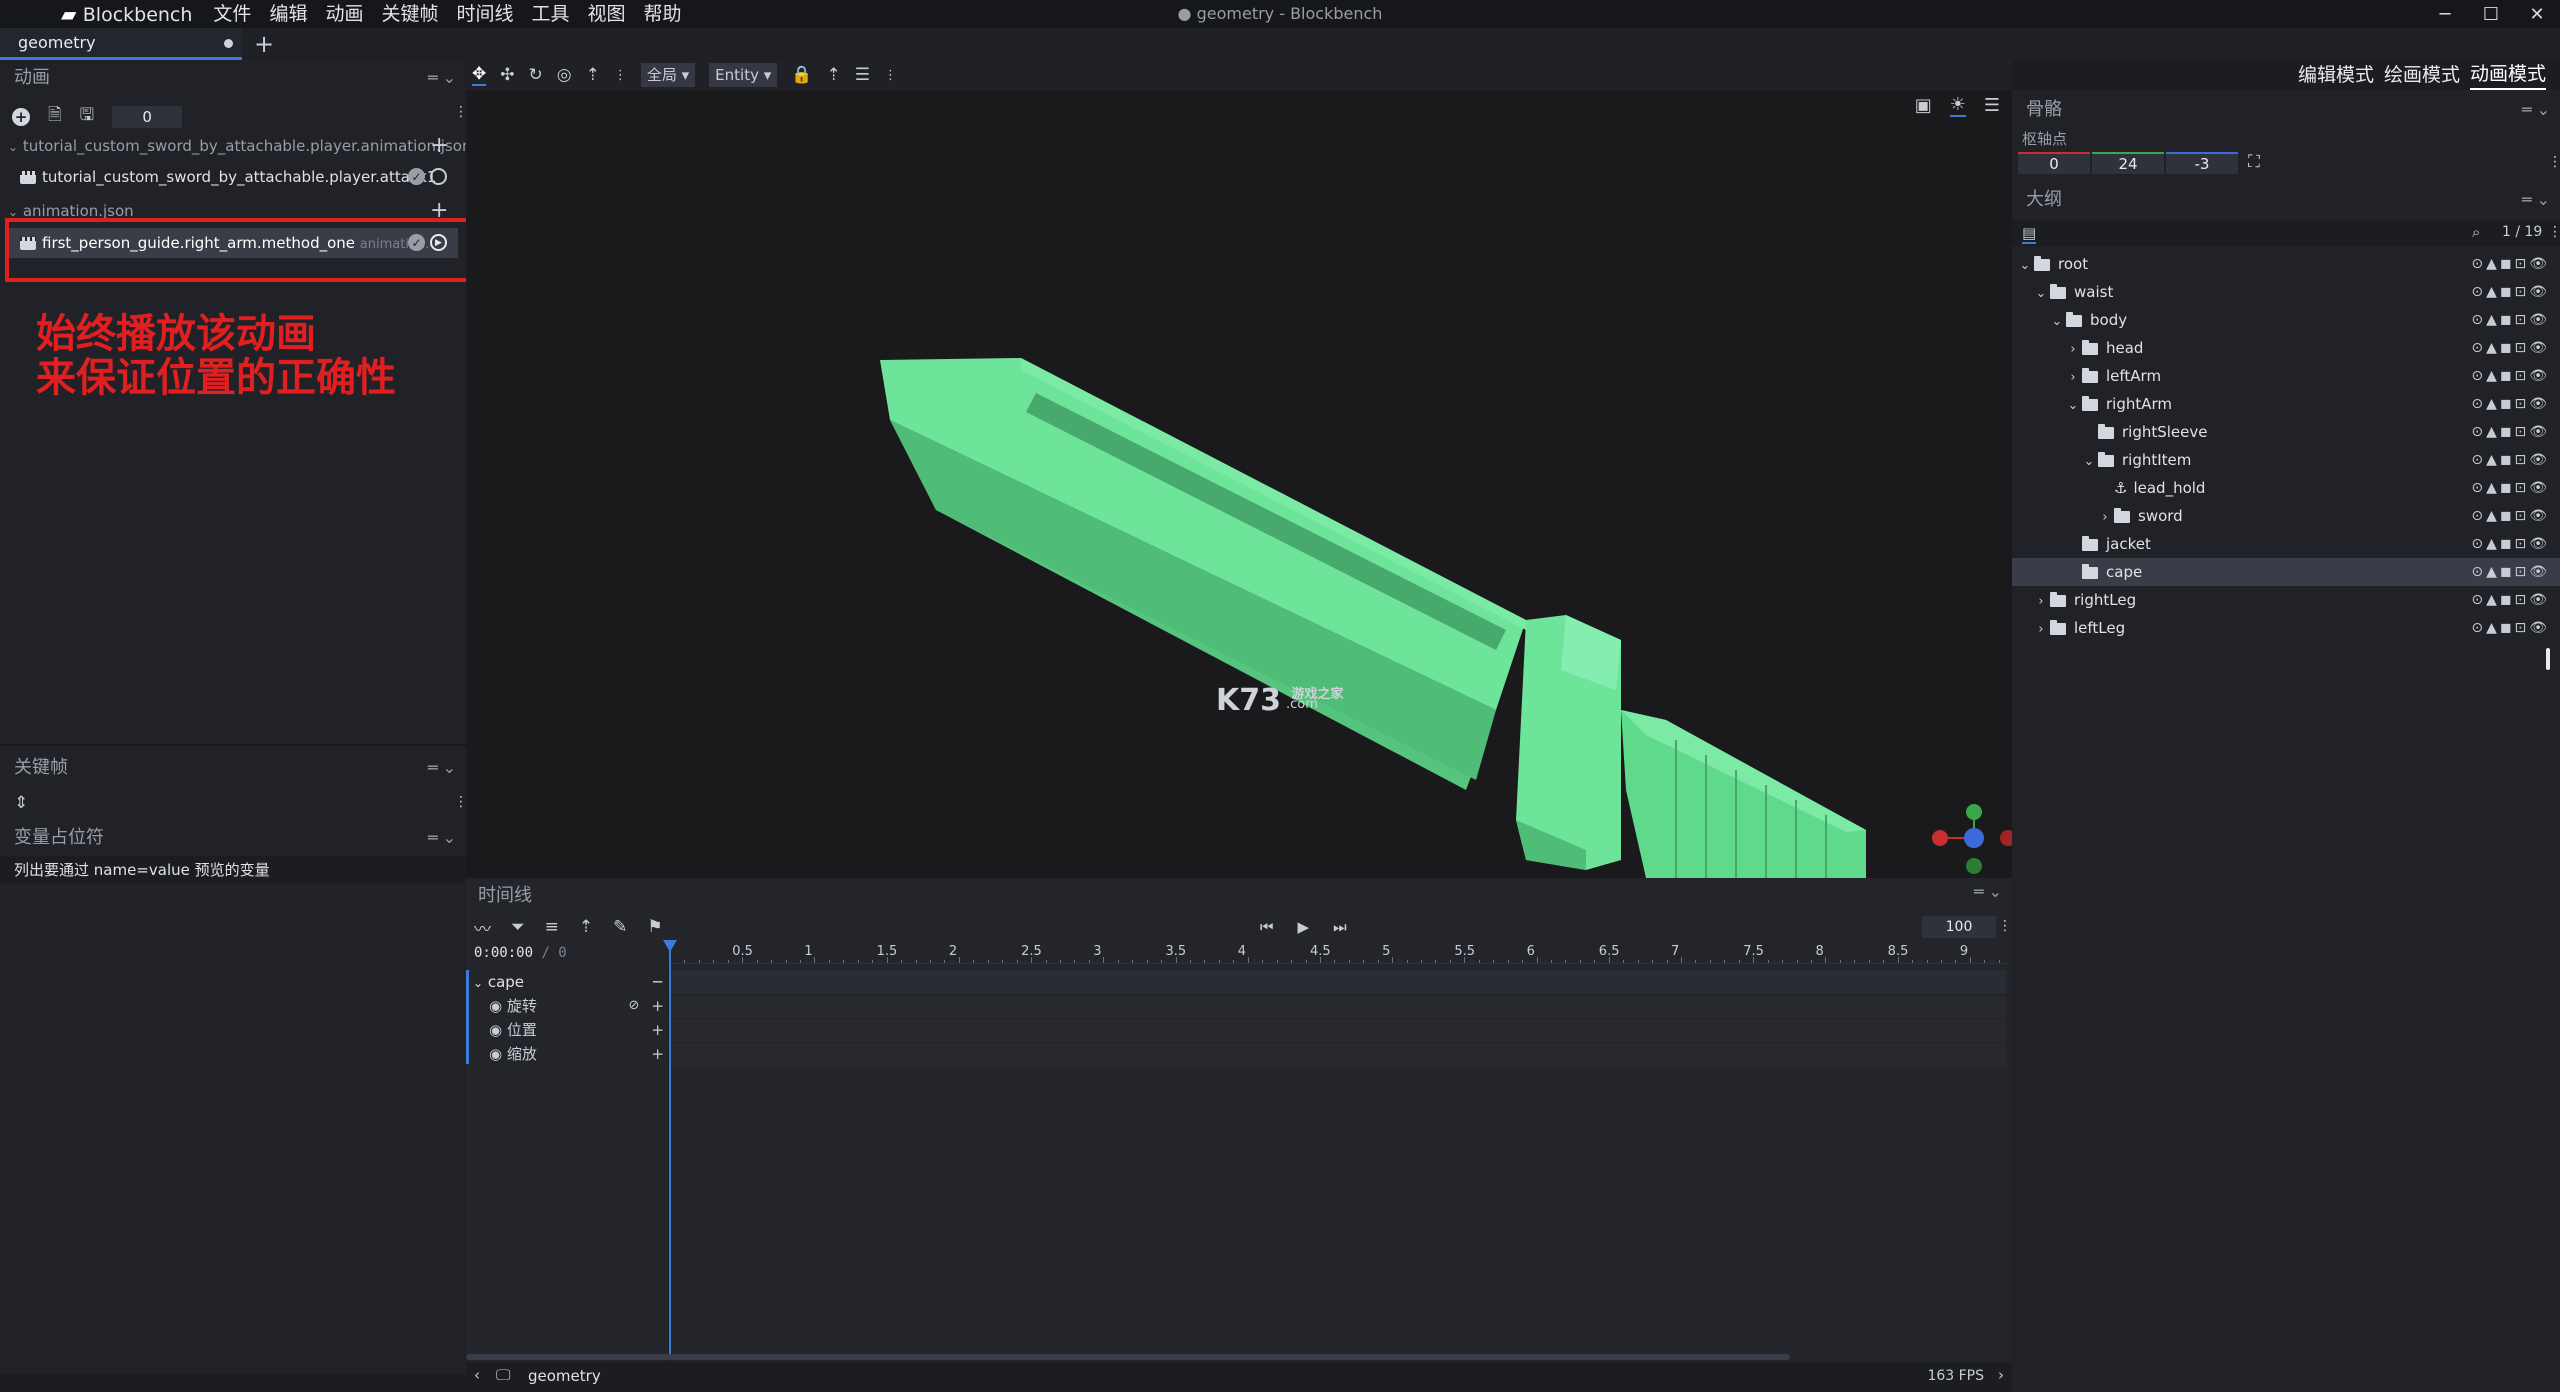 This screenshot has width=2560, height=1392. I want to click on time-ruler: 0.5 1 1.5 2 2.5 3 3.5 4 4.5 5 5.5 6 6.5 7 7.5 8 8.5 9, so click(1338, 953).